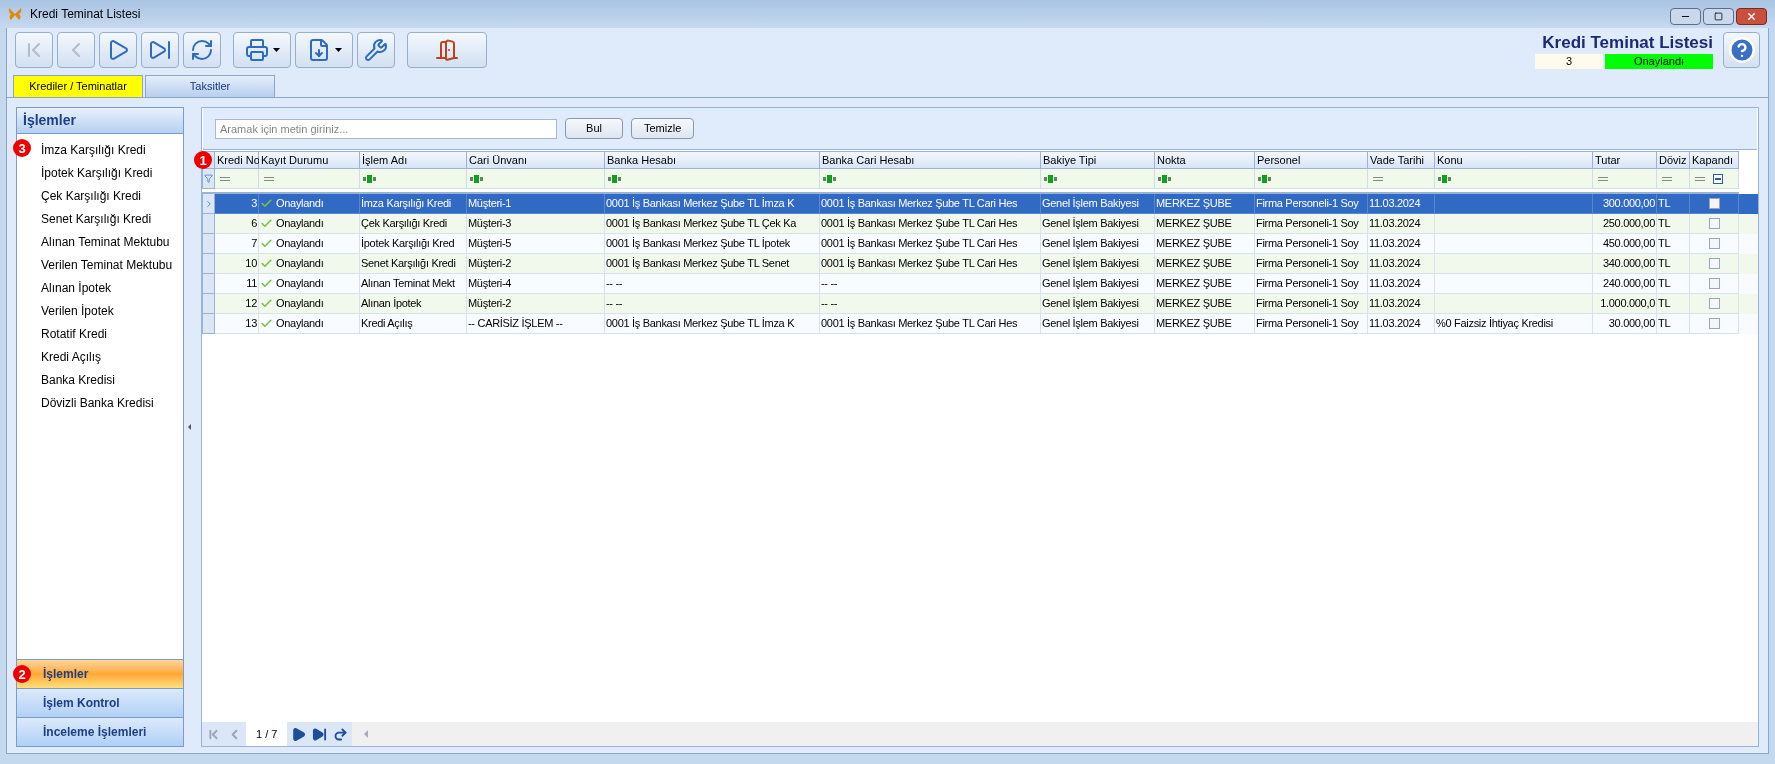 Image resolution: width=1775 pixels, height=764 pixels. I want to click on sidebar-item: Alınan Teminat Mektubu, so click(112, 242).